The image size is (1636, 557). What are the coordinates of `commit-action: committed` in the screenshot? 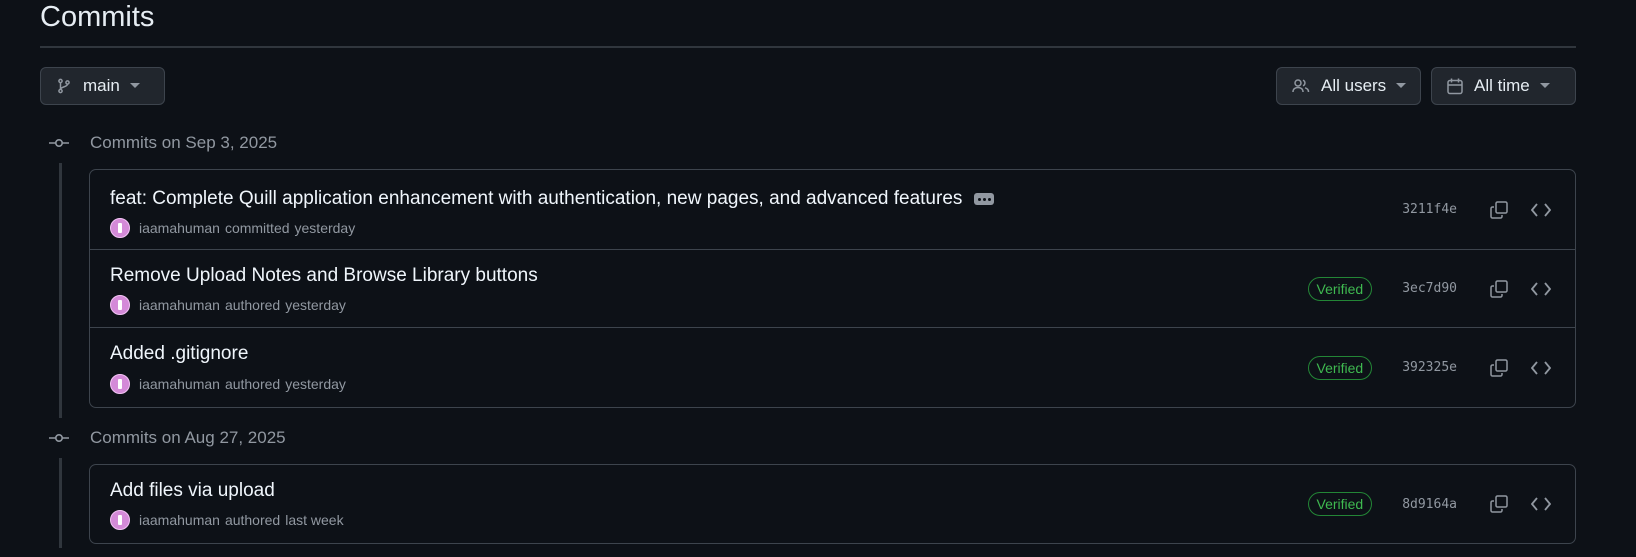 It's located at (257, 228).